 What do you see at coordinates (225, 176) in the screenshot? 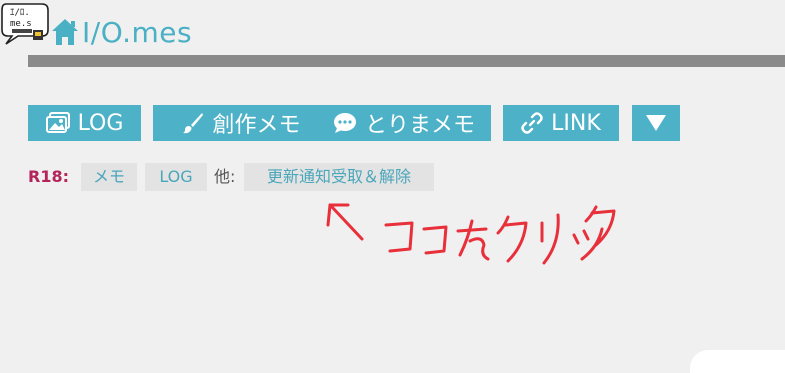
I see `other-label: 他:` at bounding box center [225, 176].